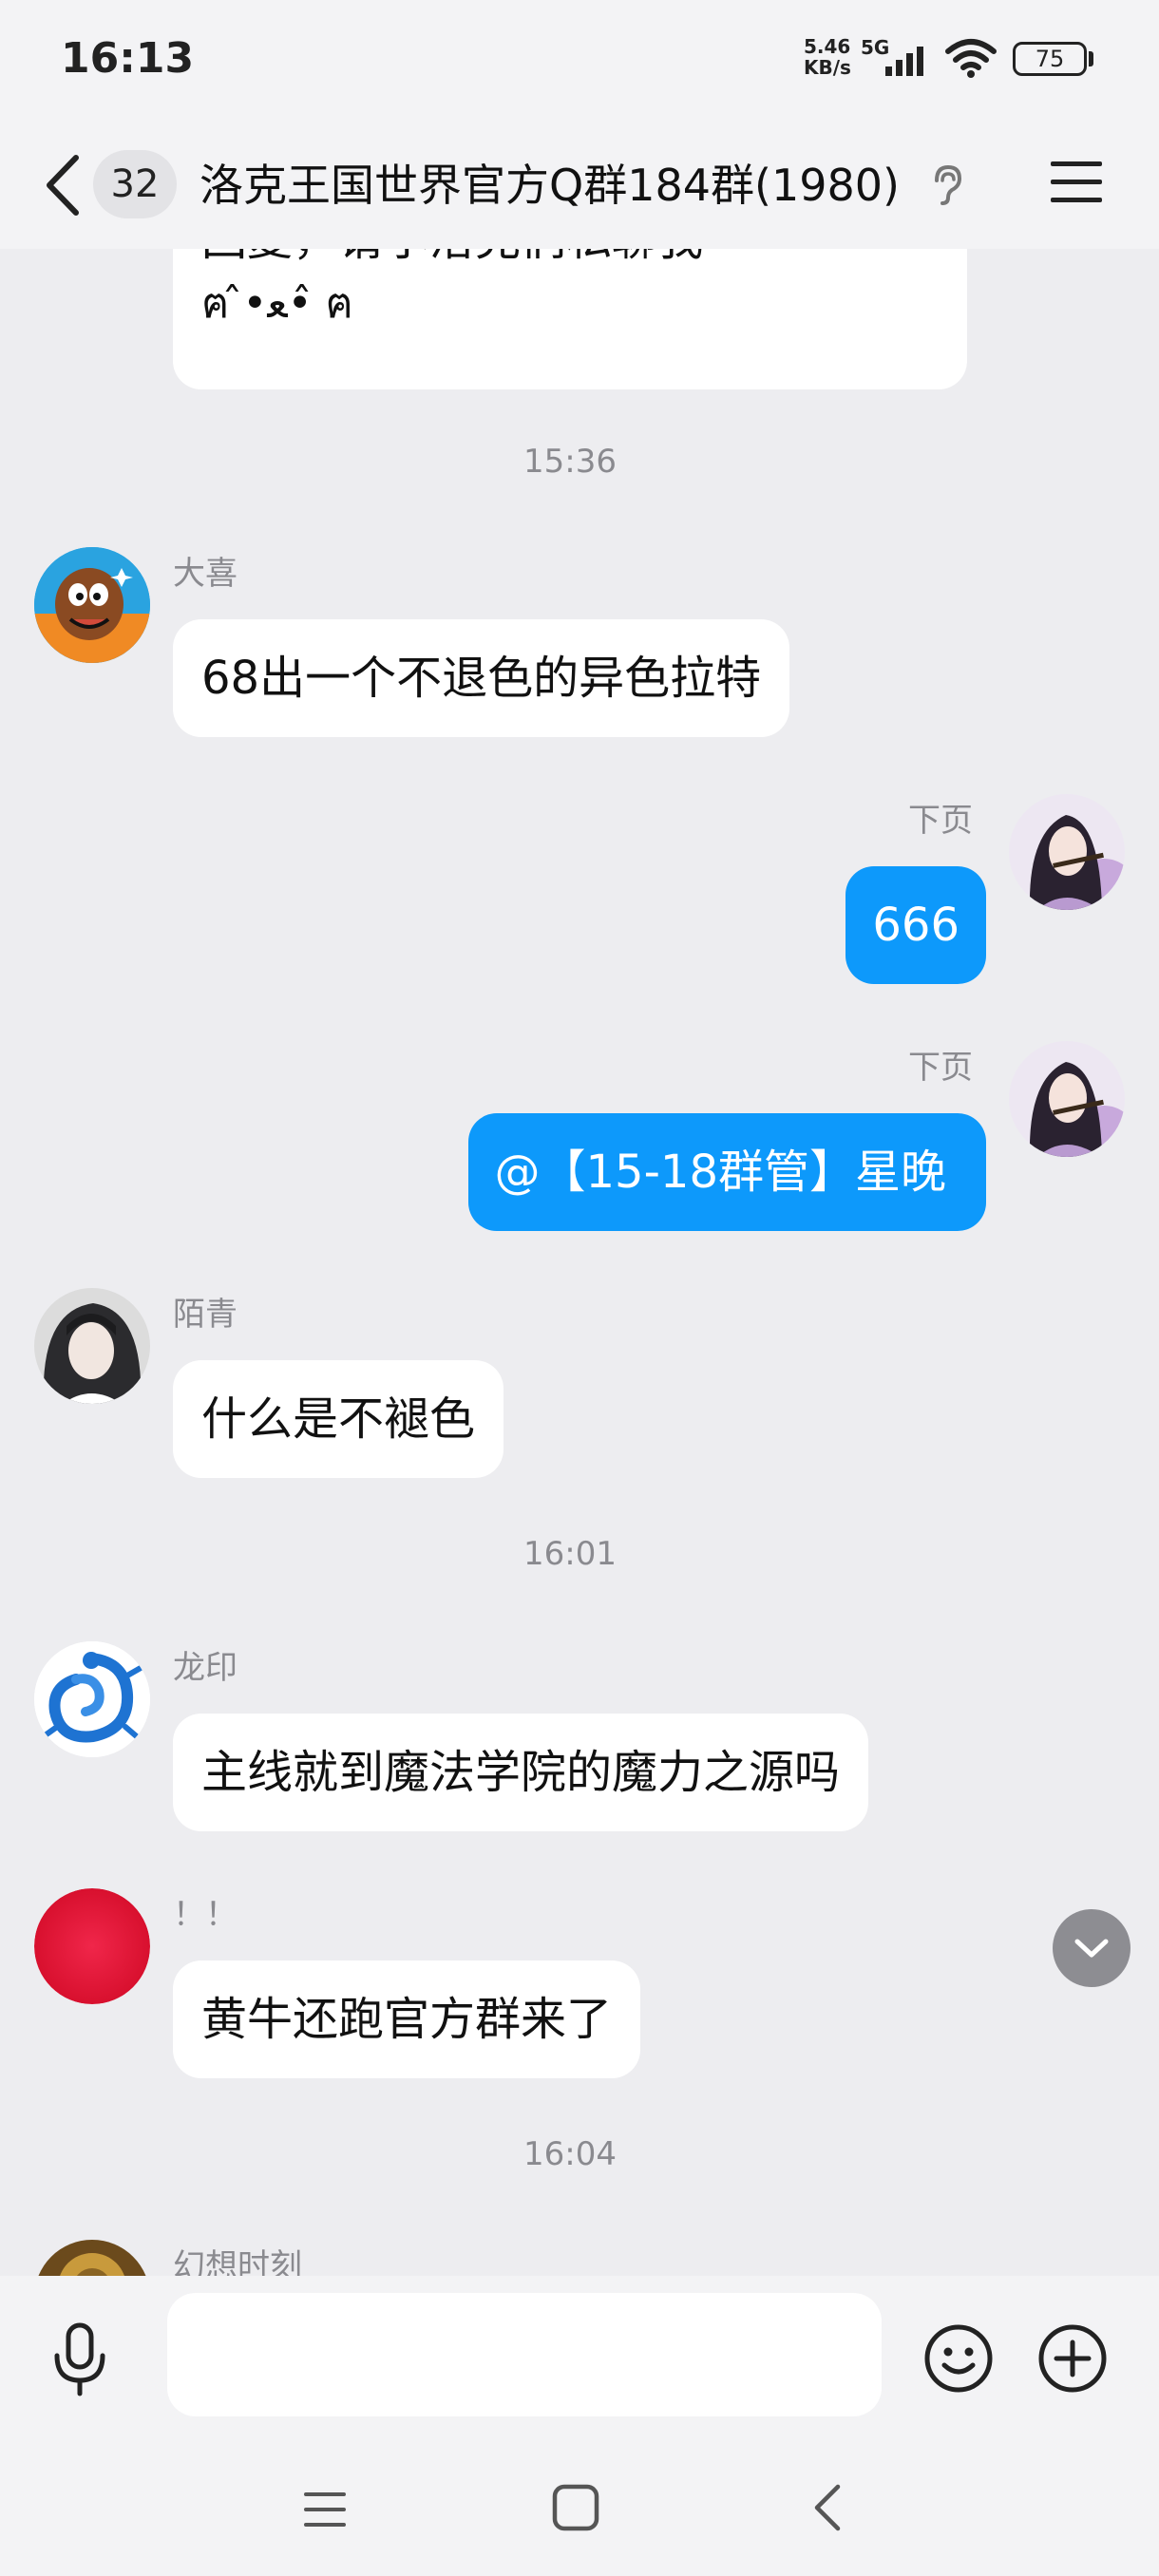 Image resolution: width=1159 pixels, height=2576 pixels. Describe the element at coordinates (135, 184) in the screenshot. I see `unread-count-badge: 32` at that location.